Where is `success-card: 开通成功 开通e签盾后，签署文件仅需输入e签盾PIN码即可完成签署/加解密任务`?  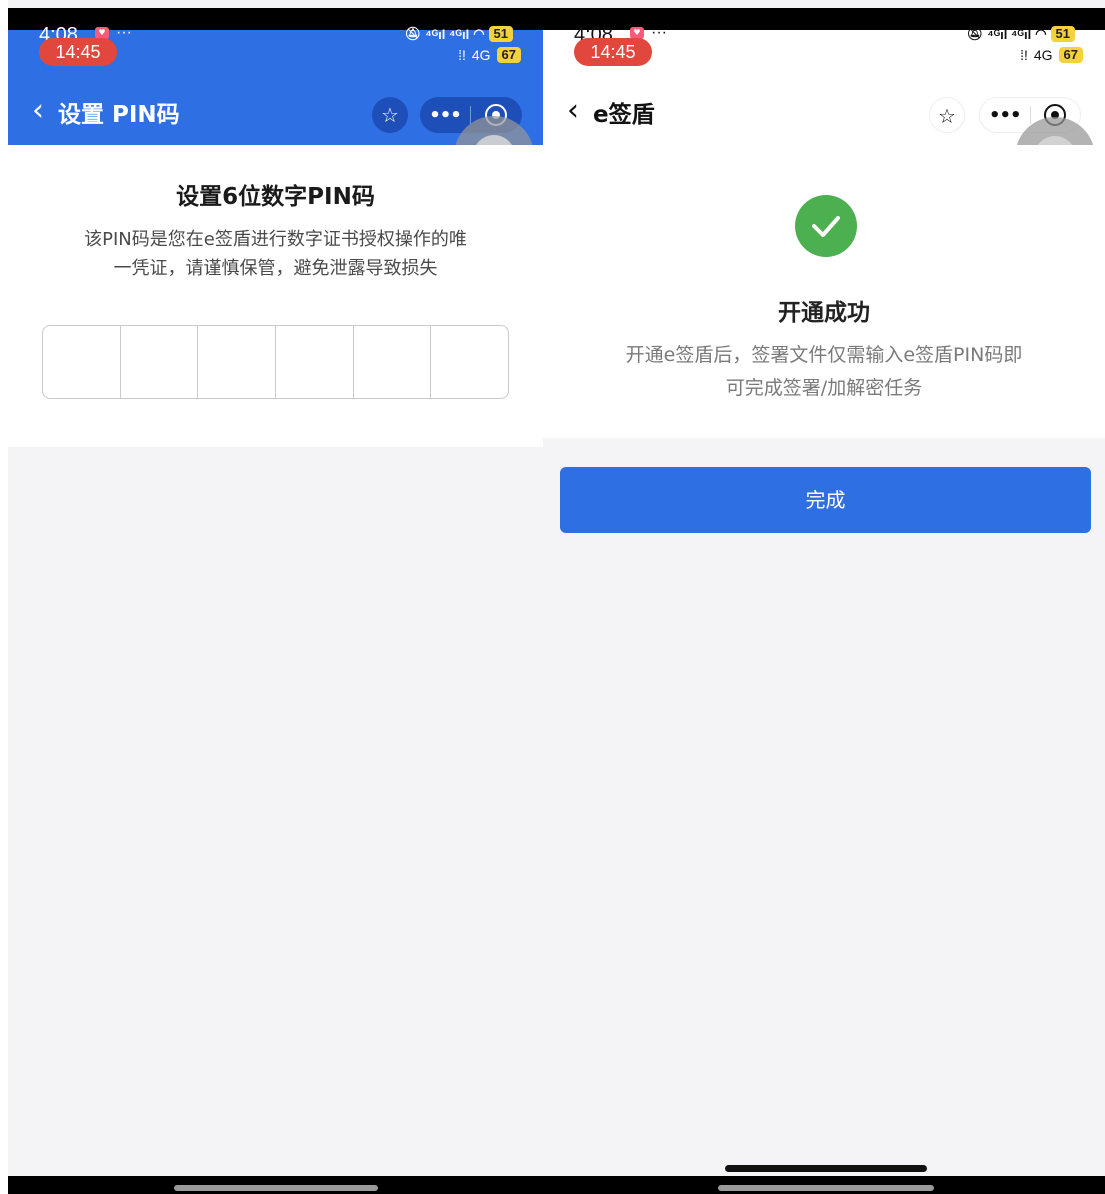
success-card: 开通成功 开通e签盾后，签署文件仅需输入e签盾PIN码即可完成签署/加解密任务 is located at coordinates (824, 291).